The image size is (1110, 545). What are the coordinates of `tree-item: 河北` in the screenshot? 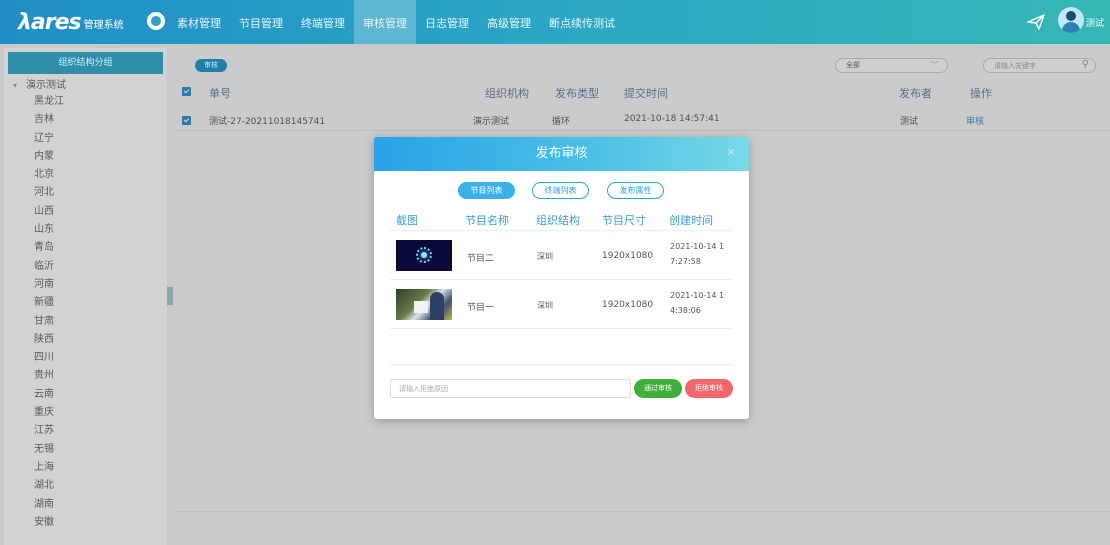 It's located at (85, 193).